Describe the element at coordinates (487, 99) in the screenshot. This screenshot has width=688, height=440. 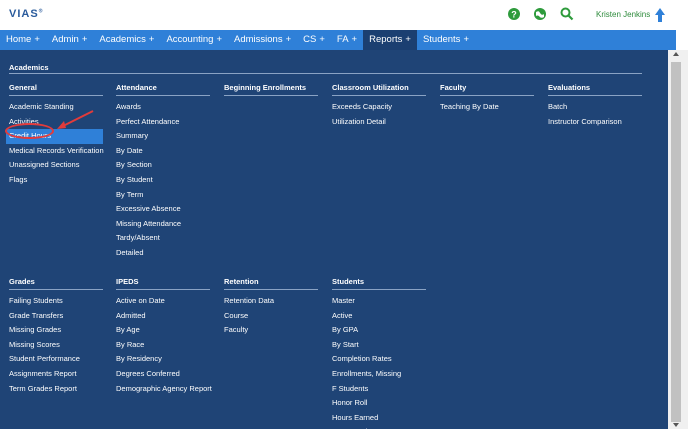
I see `menu-column-faculty: Faculty Teaching By Date` at that location.